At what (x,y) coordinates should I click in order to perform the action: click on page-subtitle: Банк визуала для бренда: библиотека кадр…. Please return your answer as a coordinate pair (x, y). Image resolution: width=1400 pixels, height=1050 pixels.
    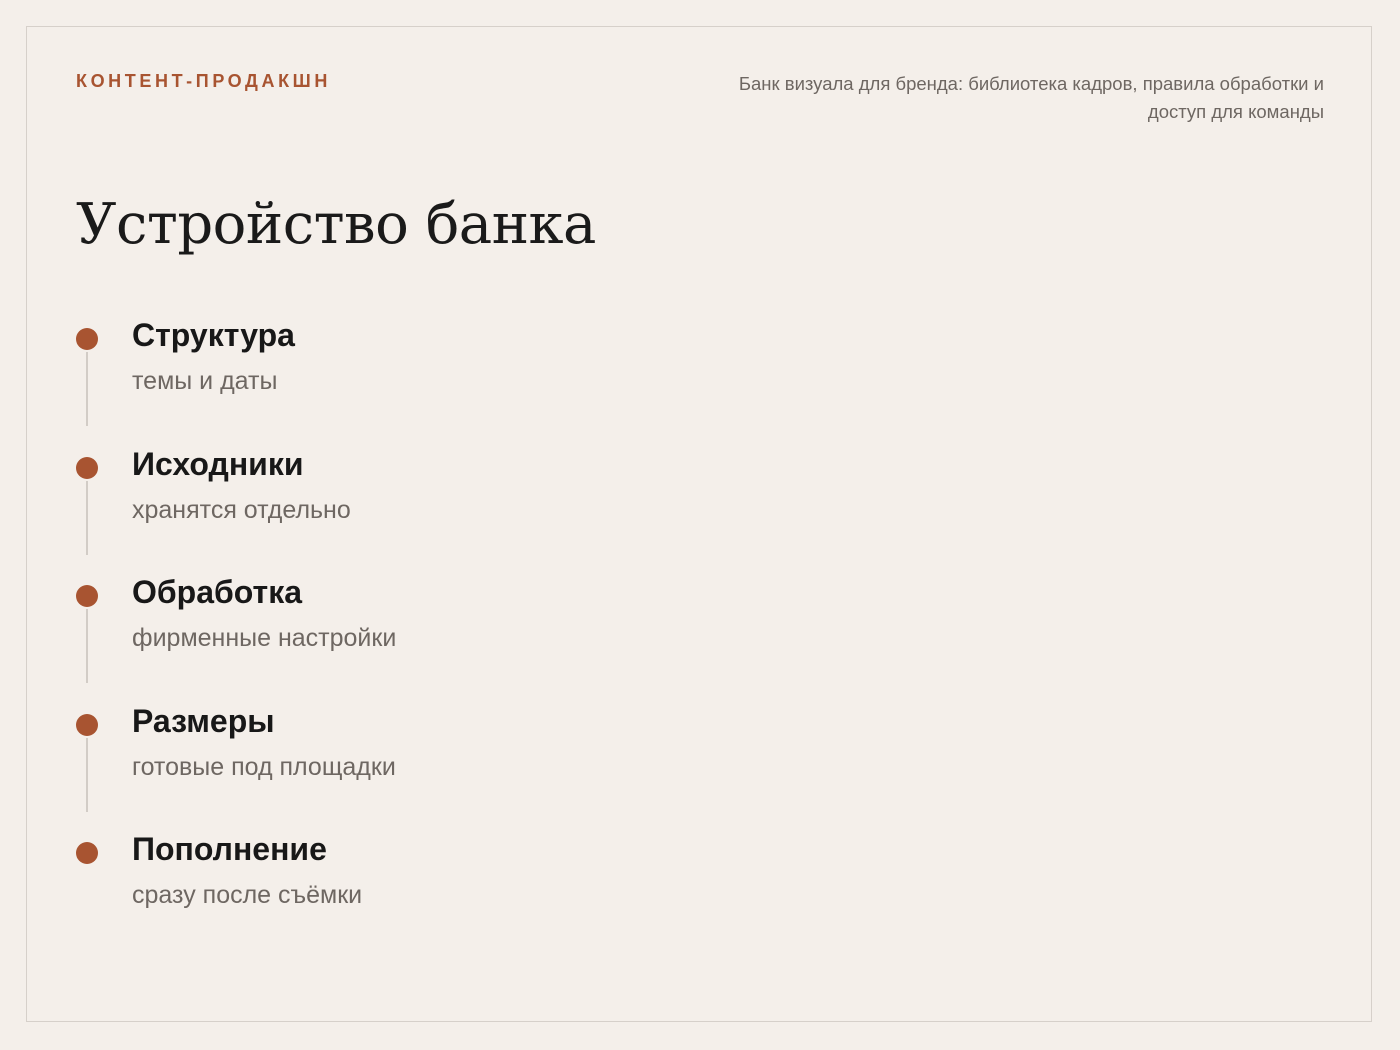
    Looking at the image, I should click on (1031, 97).